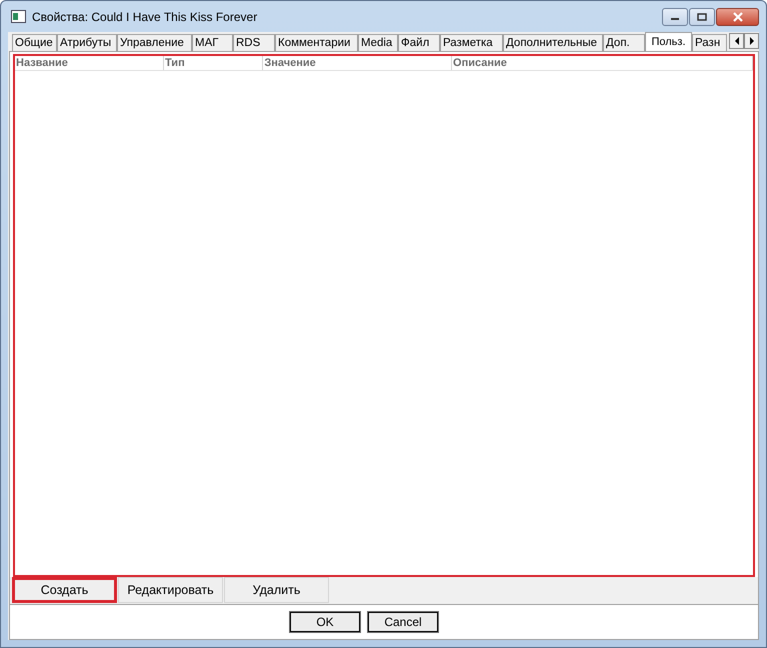 Image resolution: width=767 pixels, height=648 pixels. I want to click on tab: RDS, so click(254, 42).